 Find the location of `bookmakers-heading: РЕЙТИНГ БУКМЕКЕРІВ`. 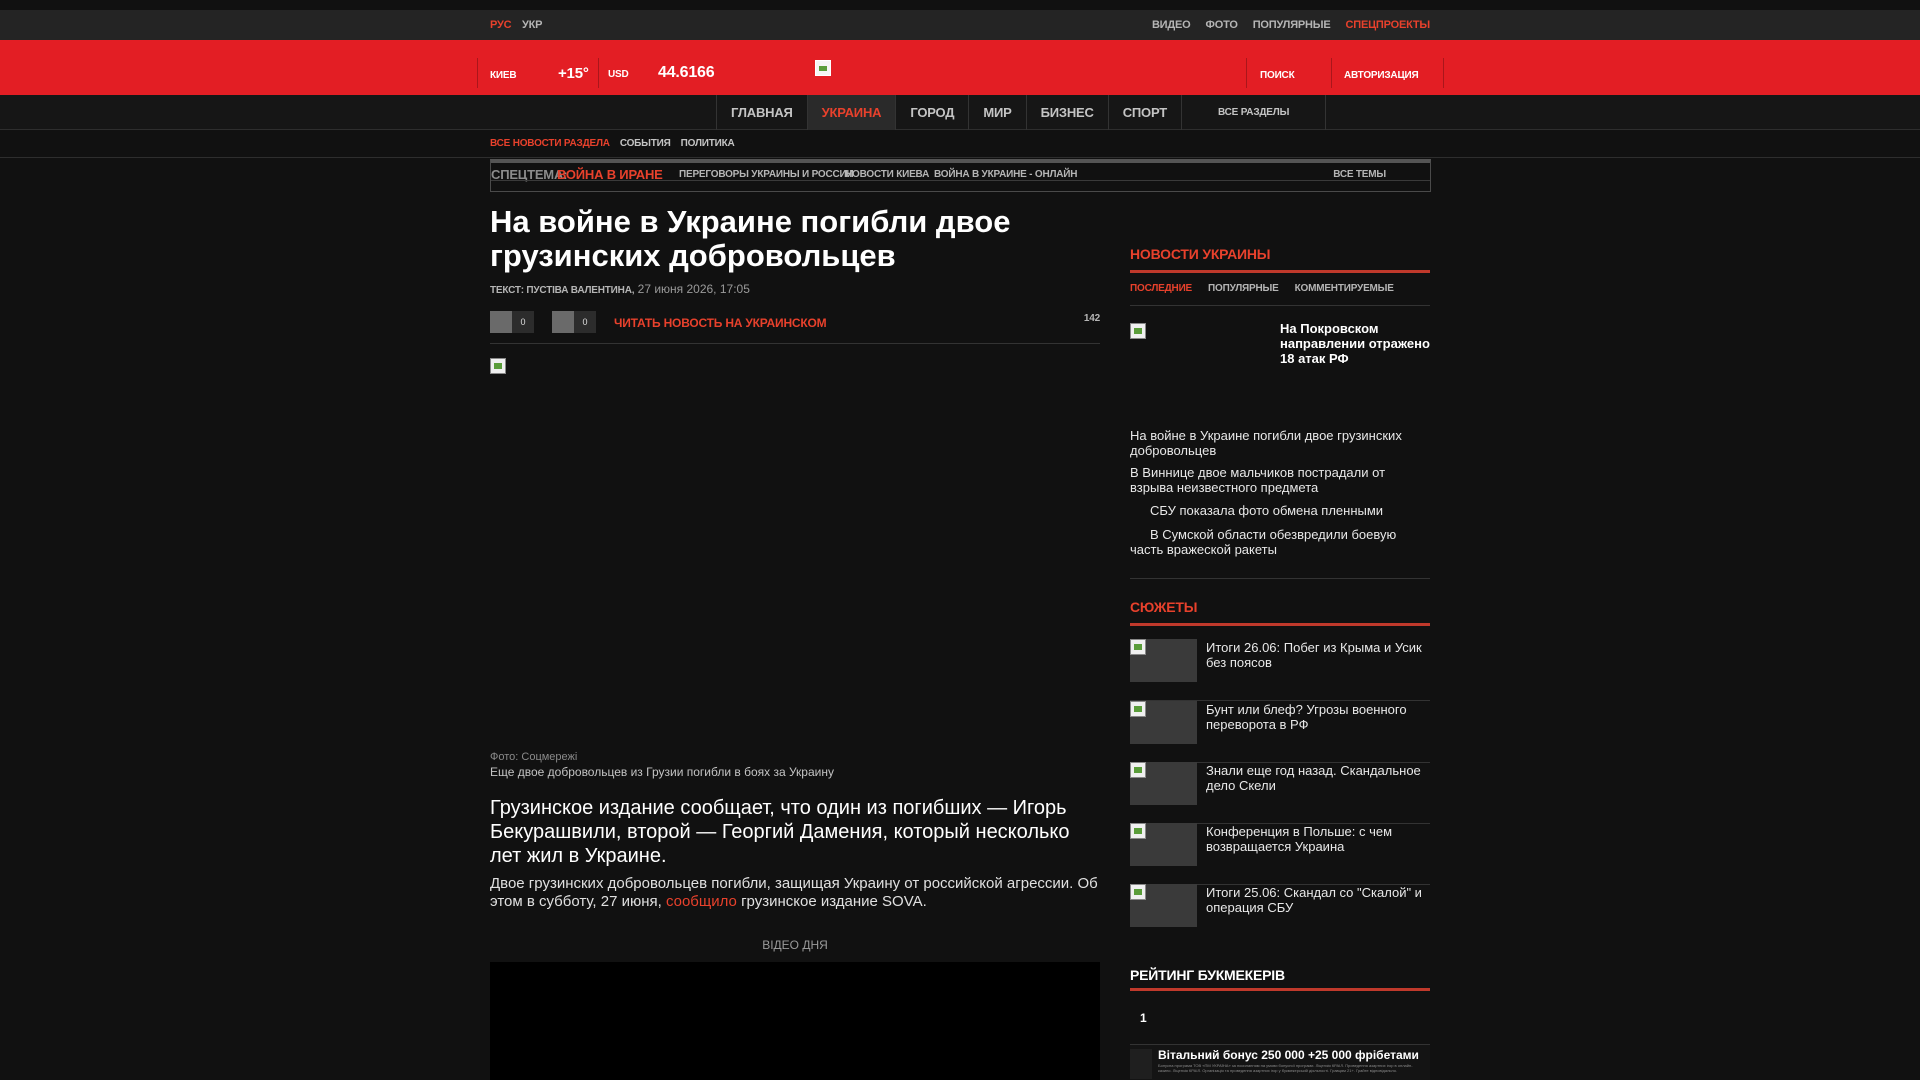

bookmakers-heading: РЕЙТИНГ БУКМЕКЕРІВ is located at coordinates (1207, 975).